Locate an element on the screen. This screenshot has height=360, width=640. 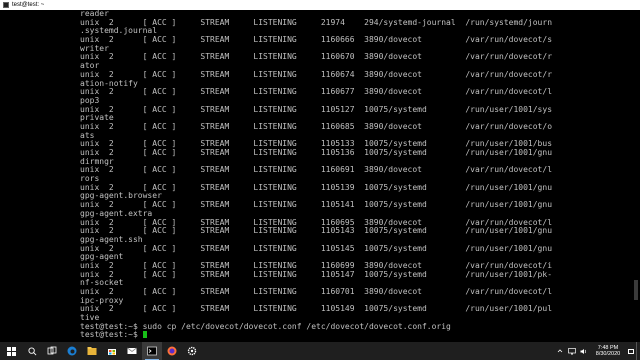
volume-icon is located at coordinates (583, 351).